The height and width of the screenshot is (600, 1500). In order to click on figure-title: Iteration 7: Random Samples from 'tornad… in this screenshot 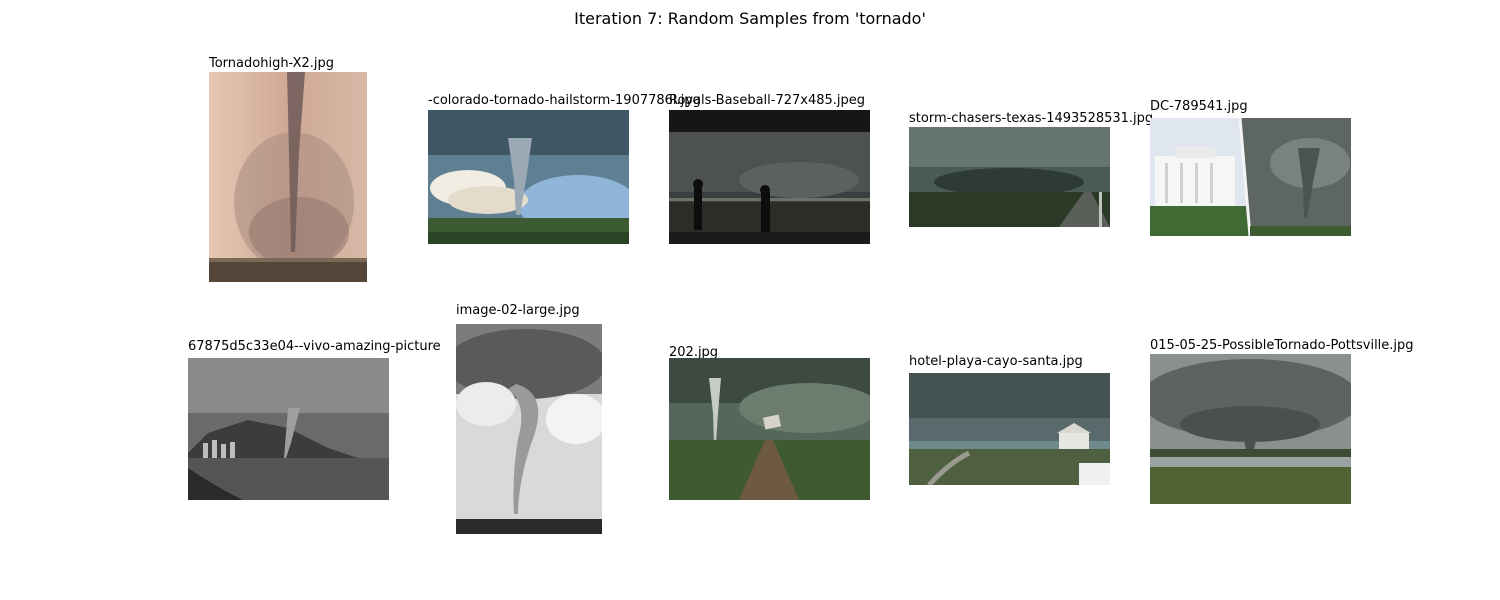, I will do `click(750, 18)`.